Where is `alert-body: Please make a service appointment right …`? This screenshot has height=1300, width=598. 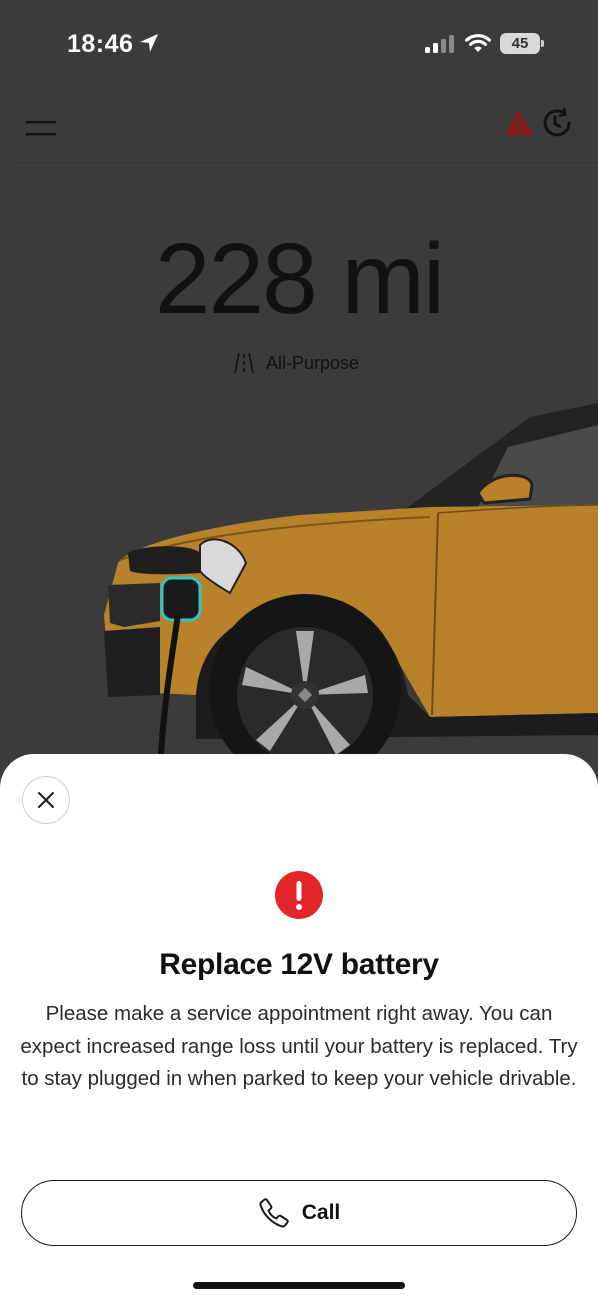
alert-body: Please make a service appointment right … is located at coordinates (299, 1046).